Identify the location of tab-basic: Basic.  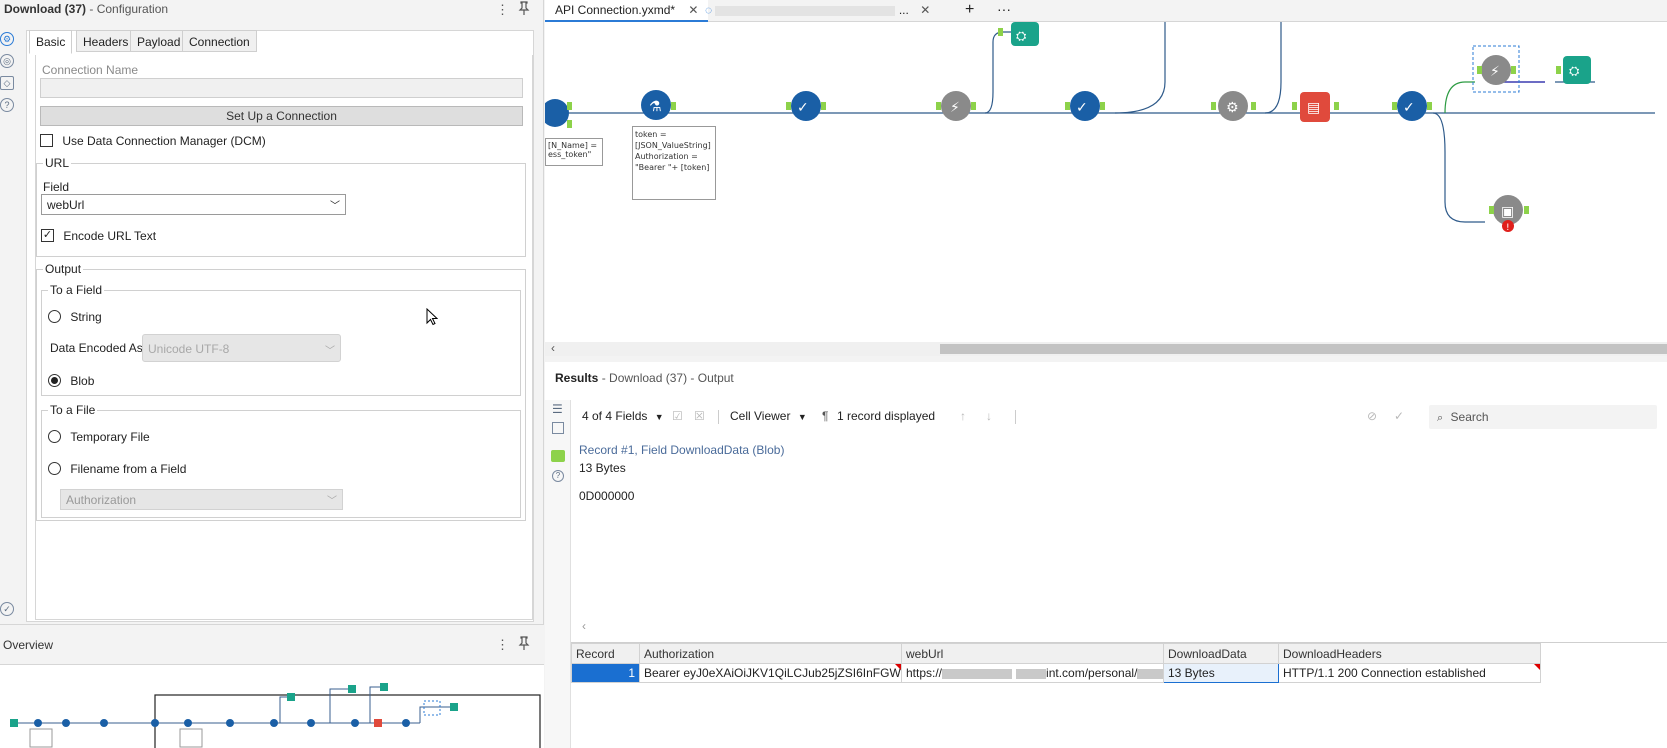
(51, 42).